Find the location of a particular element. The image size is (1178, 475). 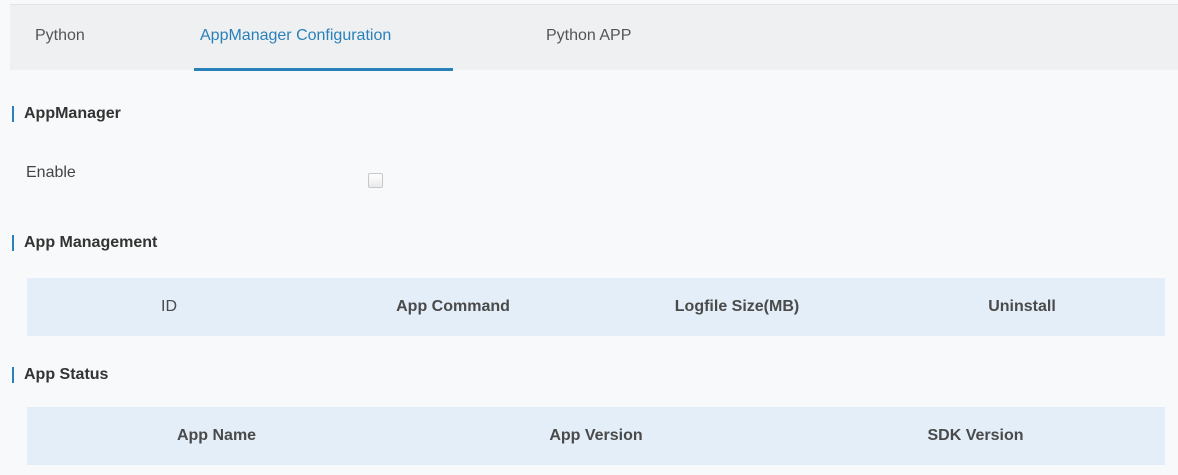

column-header-app-name: App Name is located at coordinates (216, 435).